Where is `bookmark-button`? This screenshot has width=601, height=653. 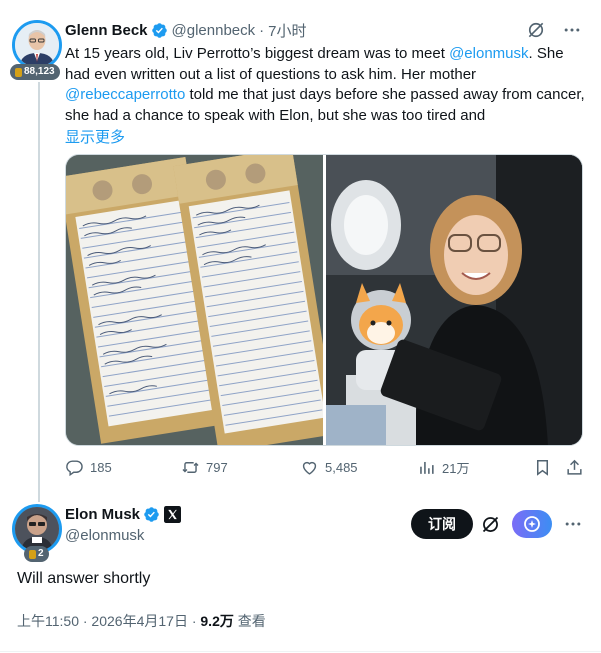
bookmark-button is located at coordinates (542, 467).